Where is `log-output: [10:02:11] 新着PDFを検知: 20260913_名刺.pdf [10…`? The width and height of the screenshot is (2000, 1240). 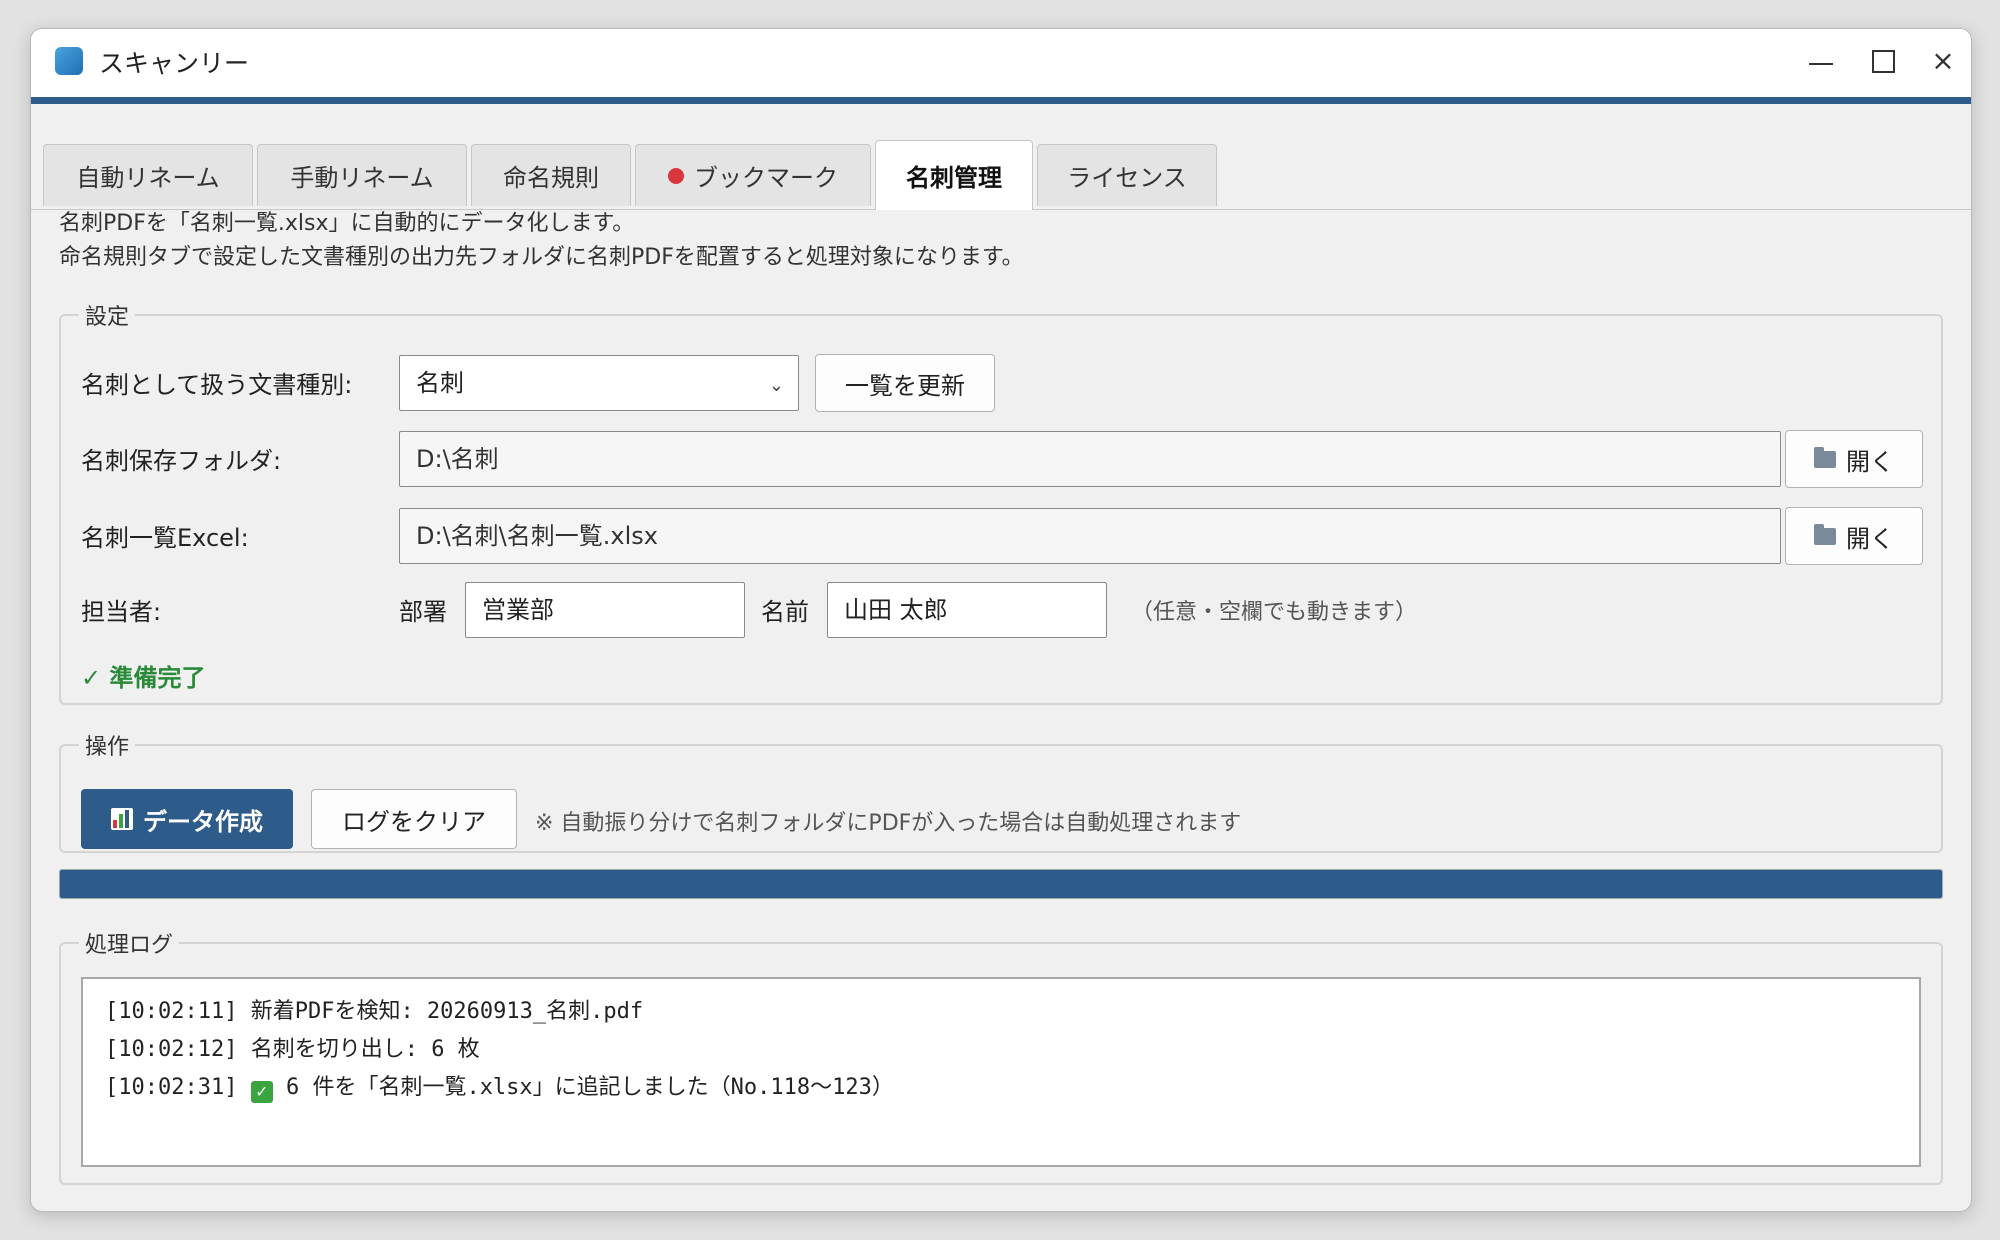 log-output: [10:02:11] 新着PDFを検知: 20260913_名刺.pdf [10… is located at coordinates (1001, 1072).